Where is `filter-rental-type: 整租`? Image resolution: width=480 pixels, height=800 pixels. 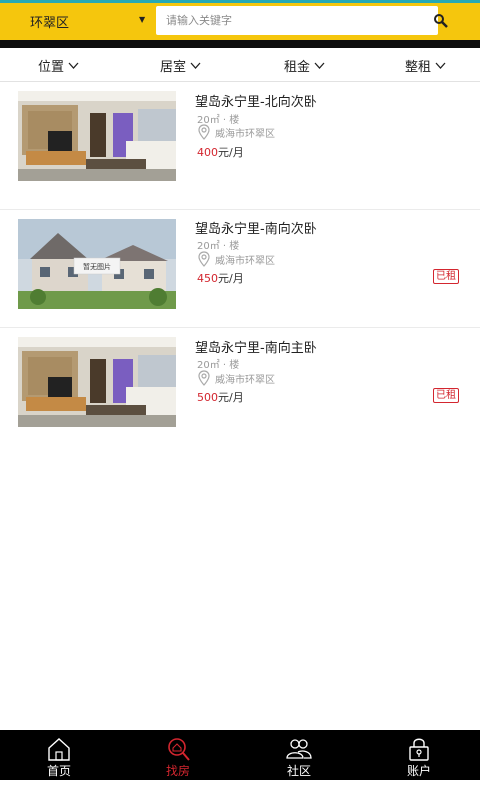 filter-rental-type: 整租 is located at coordinates (425, 65).